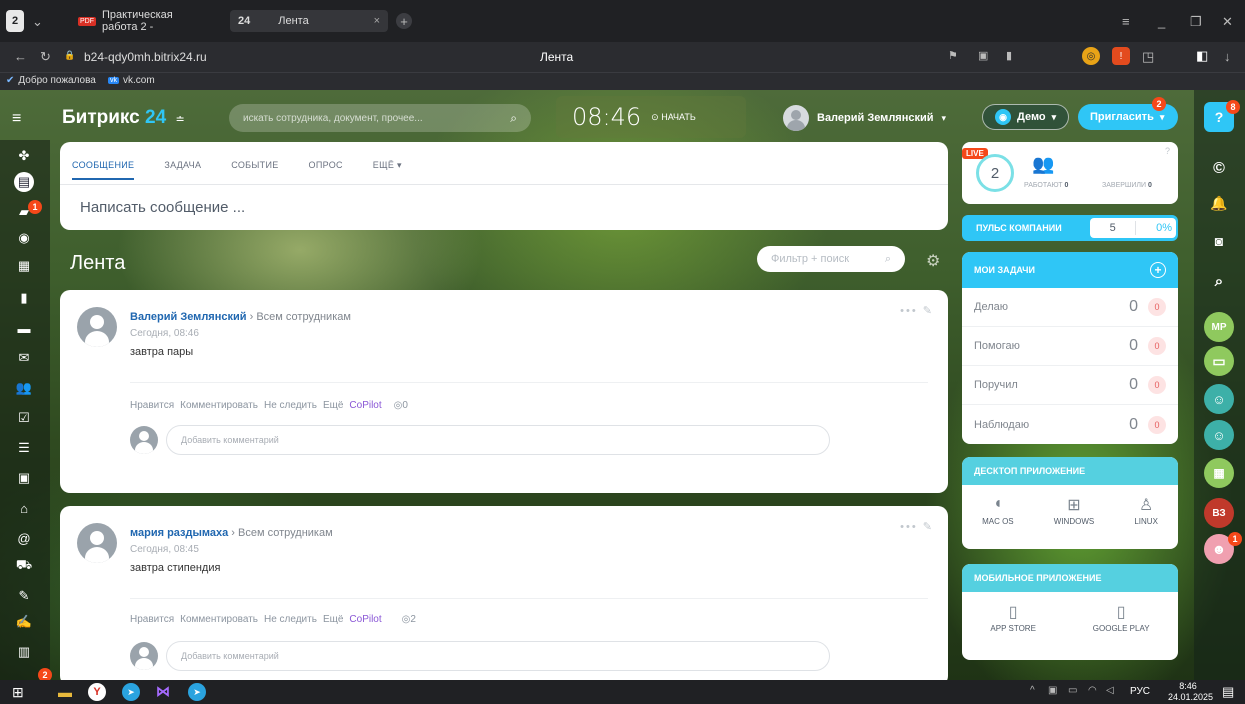 This screenshot has height=704, width=1245. What do you see at coordinates (24, 478) in the screenshot?
I see `crm-icon: ▣` at bounding box center [24, 478].